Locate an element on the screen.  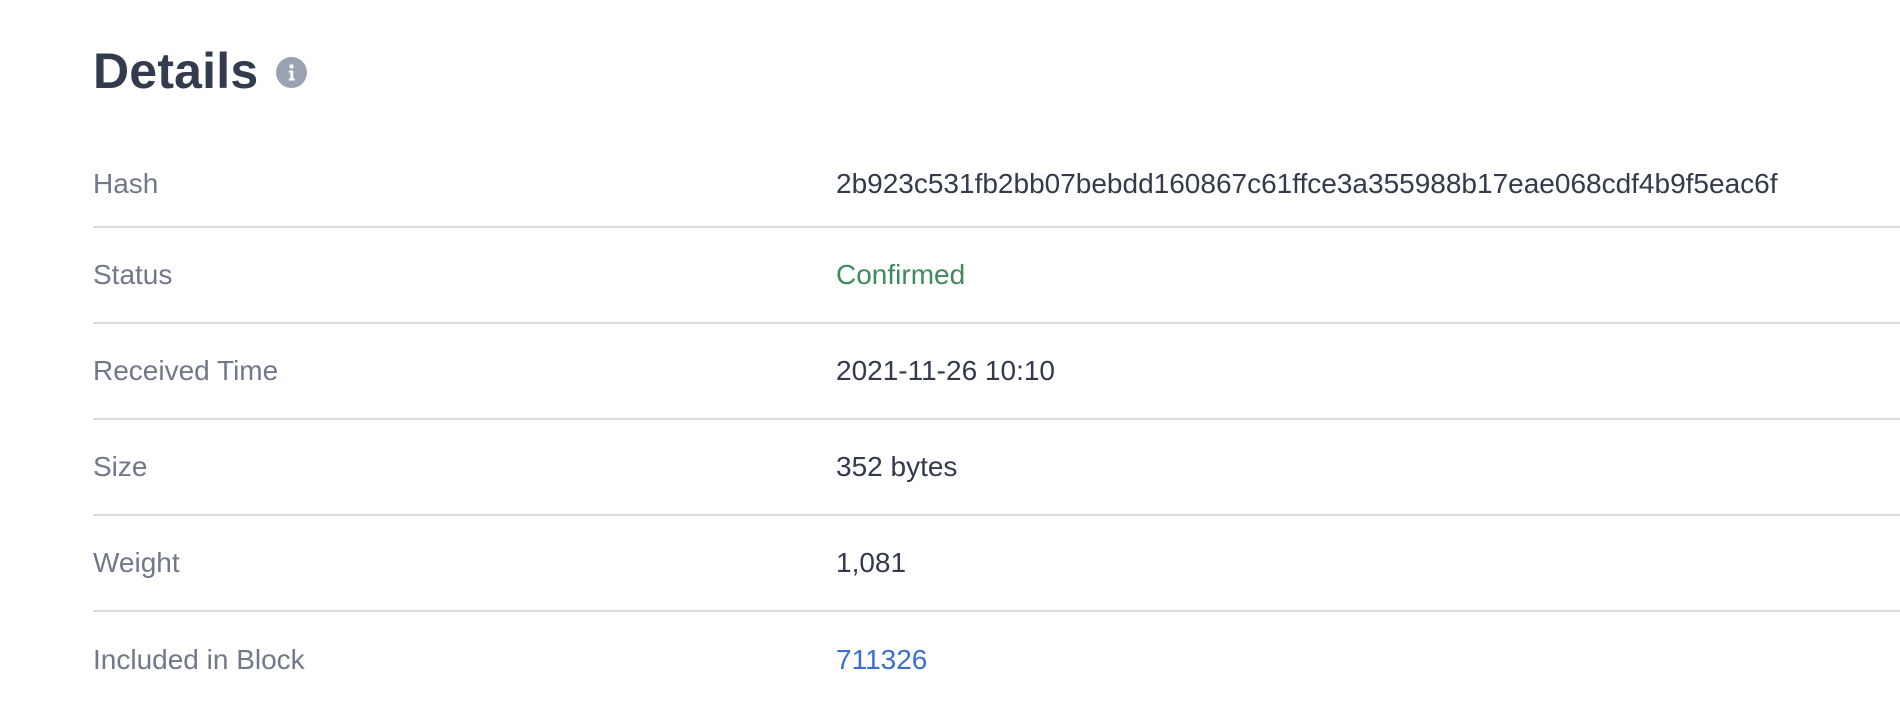
detail-row-received-time: Received Time 2021-11-26 10:10 is located at coordinates (996, 372).